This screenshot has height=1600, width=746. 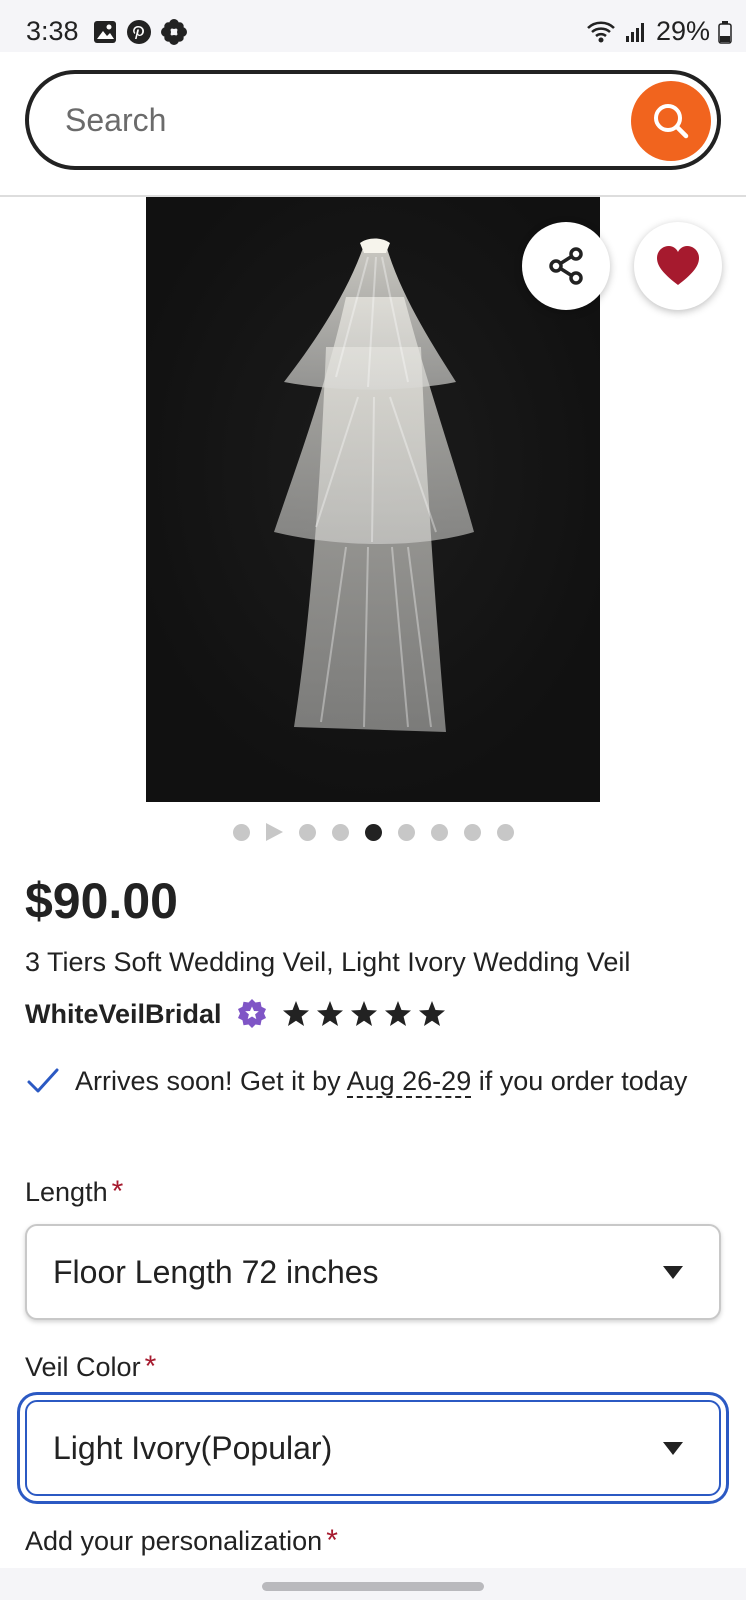 I want to click on battery-percentage: 29%, so click(x=682, y=31).